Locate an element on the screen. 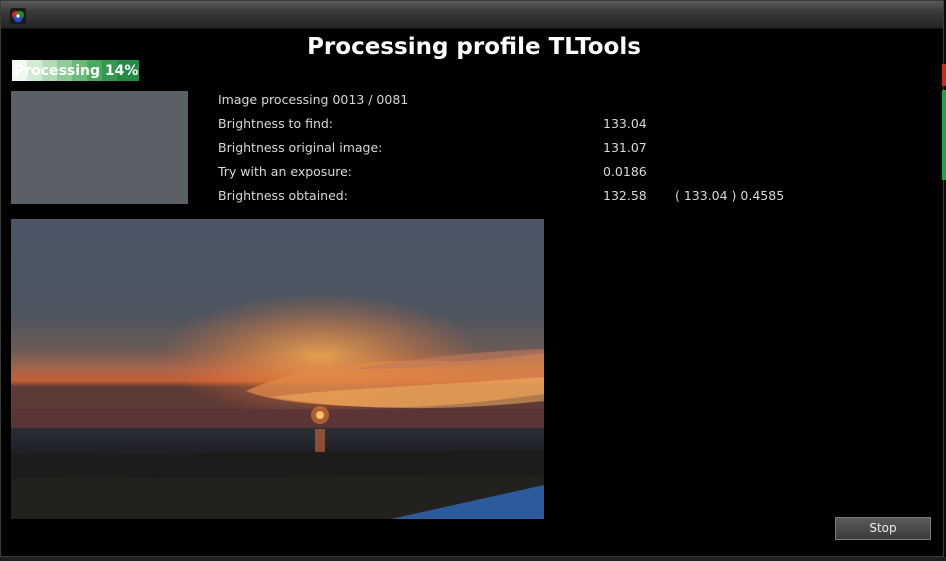 Image resolution: width=946 pixels, height=561 pixels. info-value: 132.58 is located at coordinates (625, 195).